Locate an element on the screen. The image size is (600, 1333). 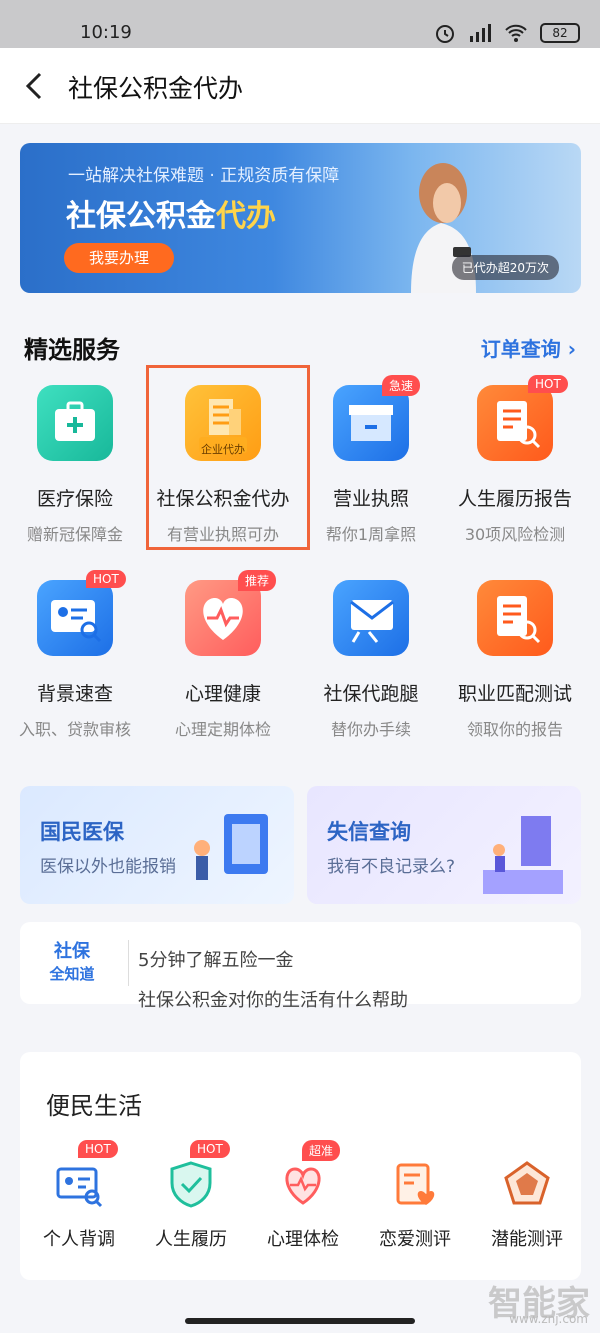
back-arrow-icon is located at coordinates (36, 86).